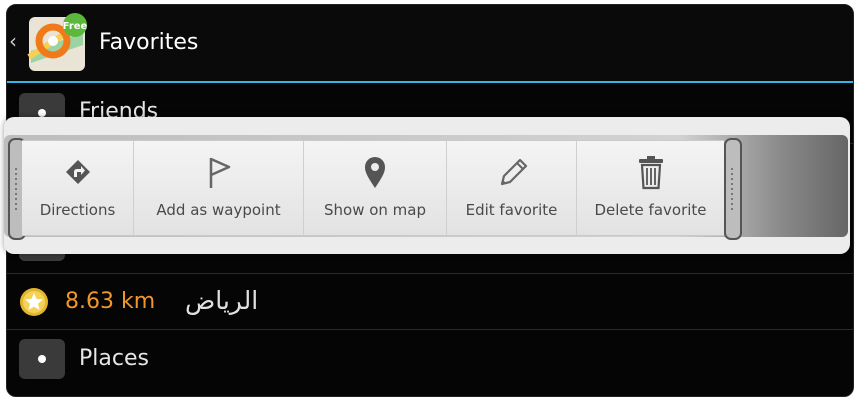 This screenshot has width=856, height=401. What do you see at coordinates (650, 173) in the screenshot?
I see `trash-icon` at bounding box center [650, 173].